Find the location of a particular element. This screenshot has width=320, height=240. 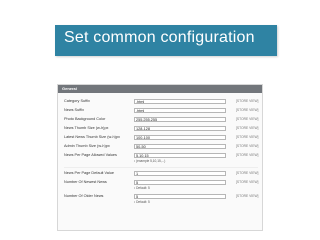

news-per-page-allowed-values-input is located at coordinates (180, 155).